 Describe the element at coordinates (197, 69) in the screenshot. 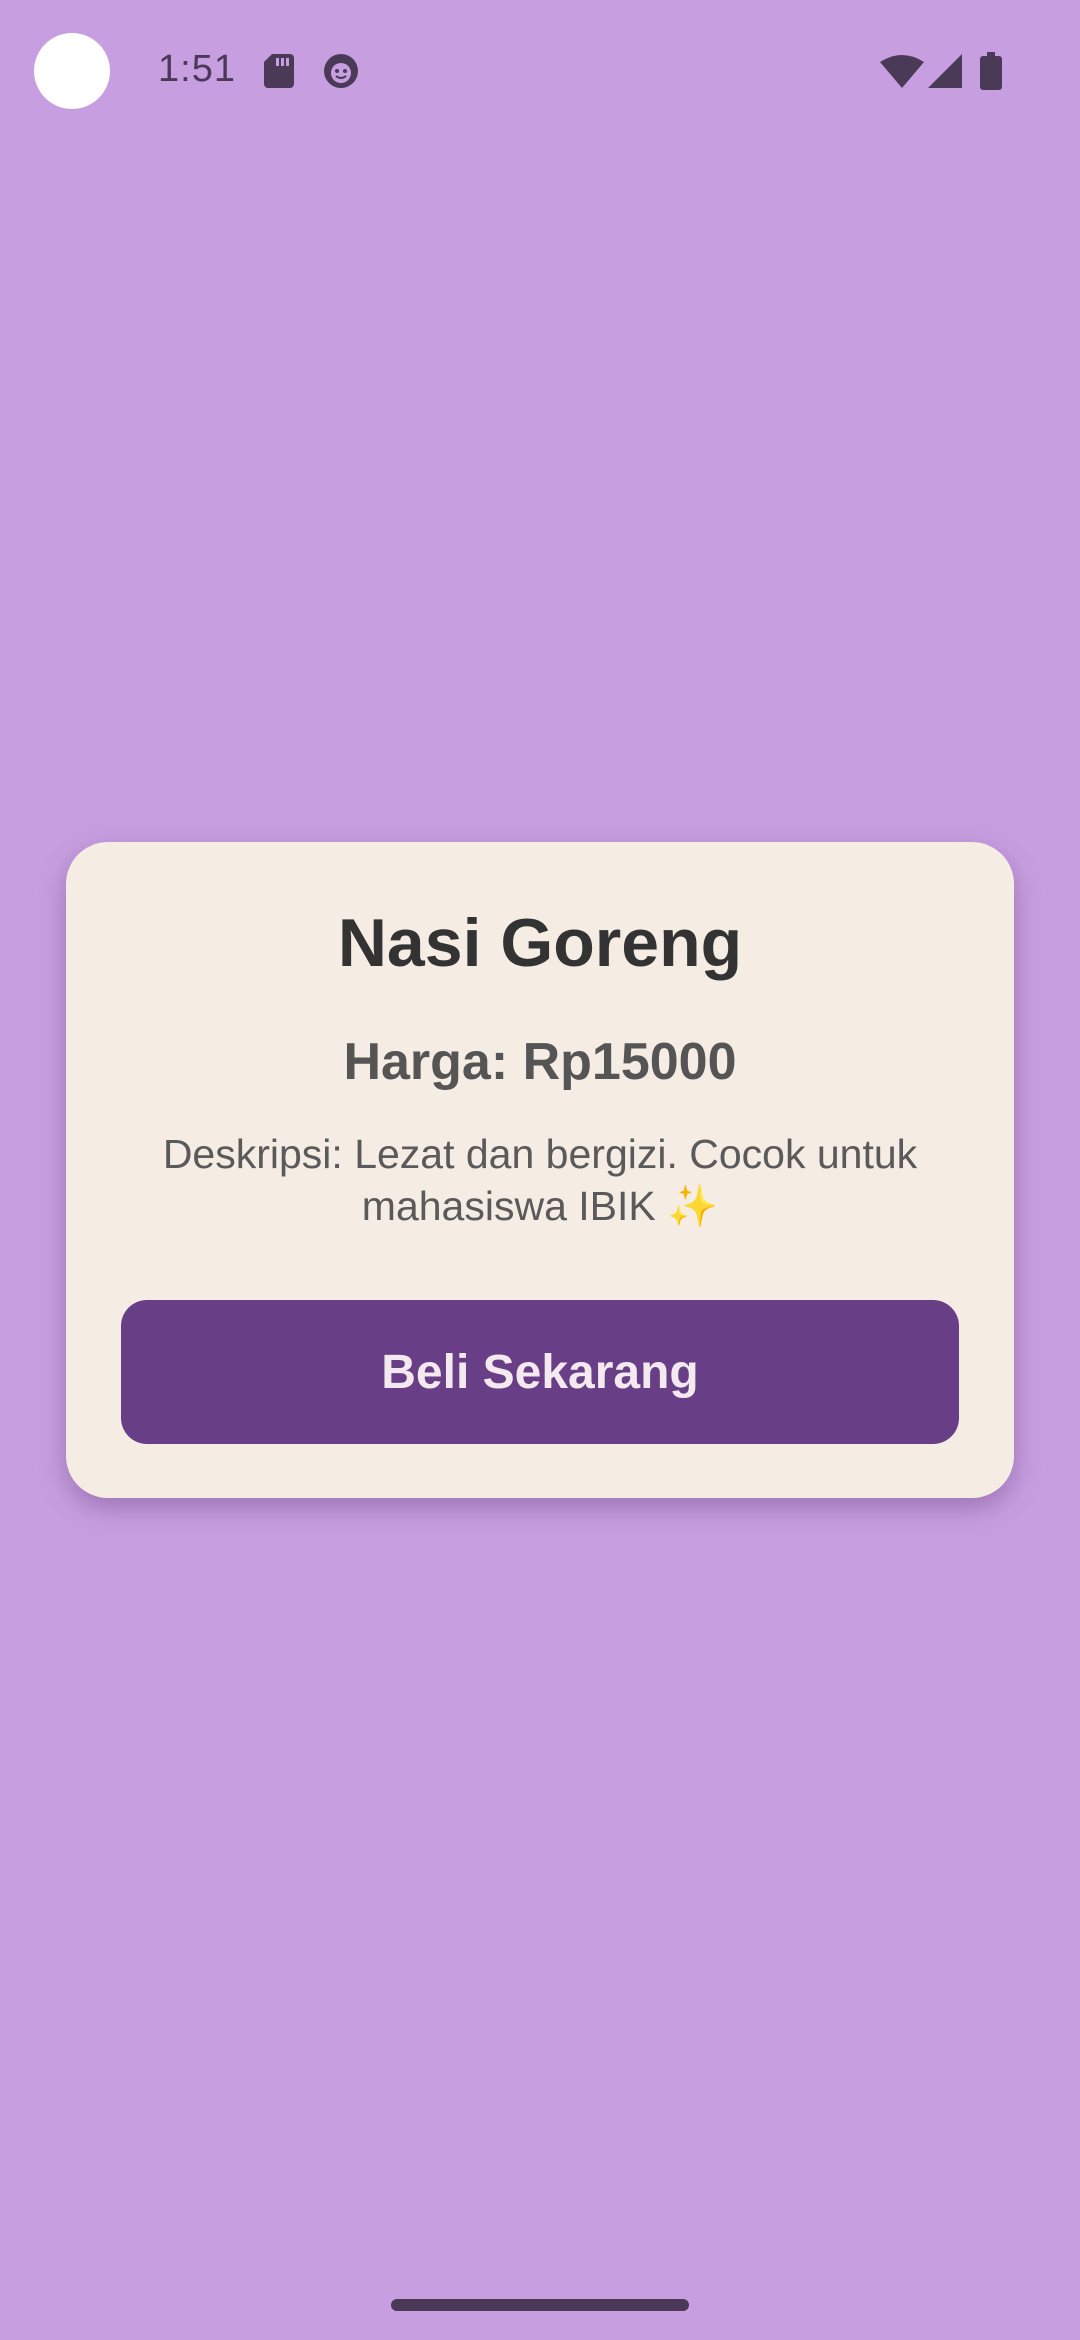

I see `status-time: 1:51` at that location.